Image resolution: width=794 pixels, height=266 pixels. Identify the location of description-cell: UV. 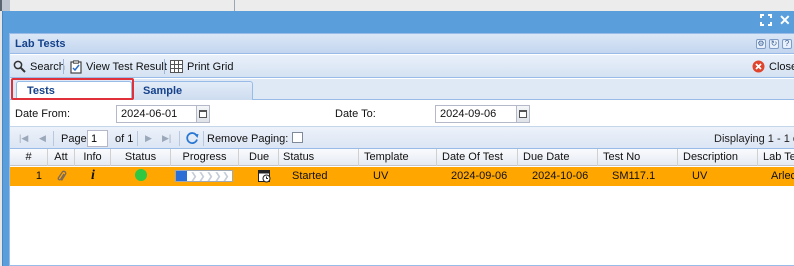
(700, 176).